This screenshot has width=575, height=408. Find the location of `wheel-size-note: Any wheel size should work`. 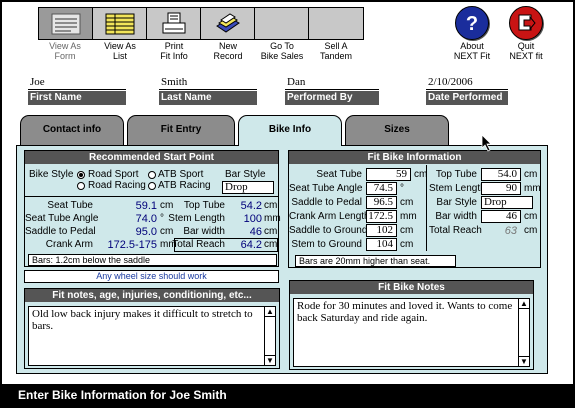

wheel-size-note: Any wheel size should work is located at coordinates (151, 276).